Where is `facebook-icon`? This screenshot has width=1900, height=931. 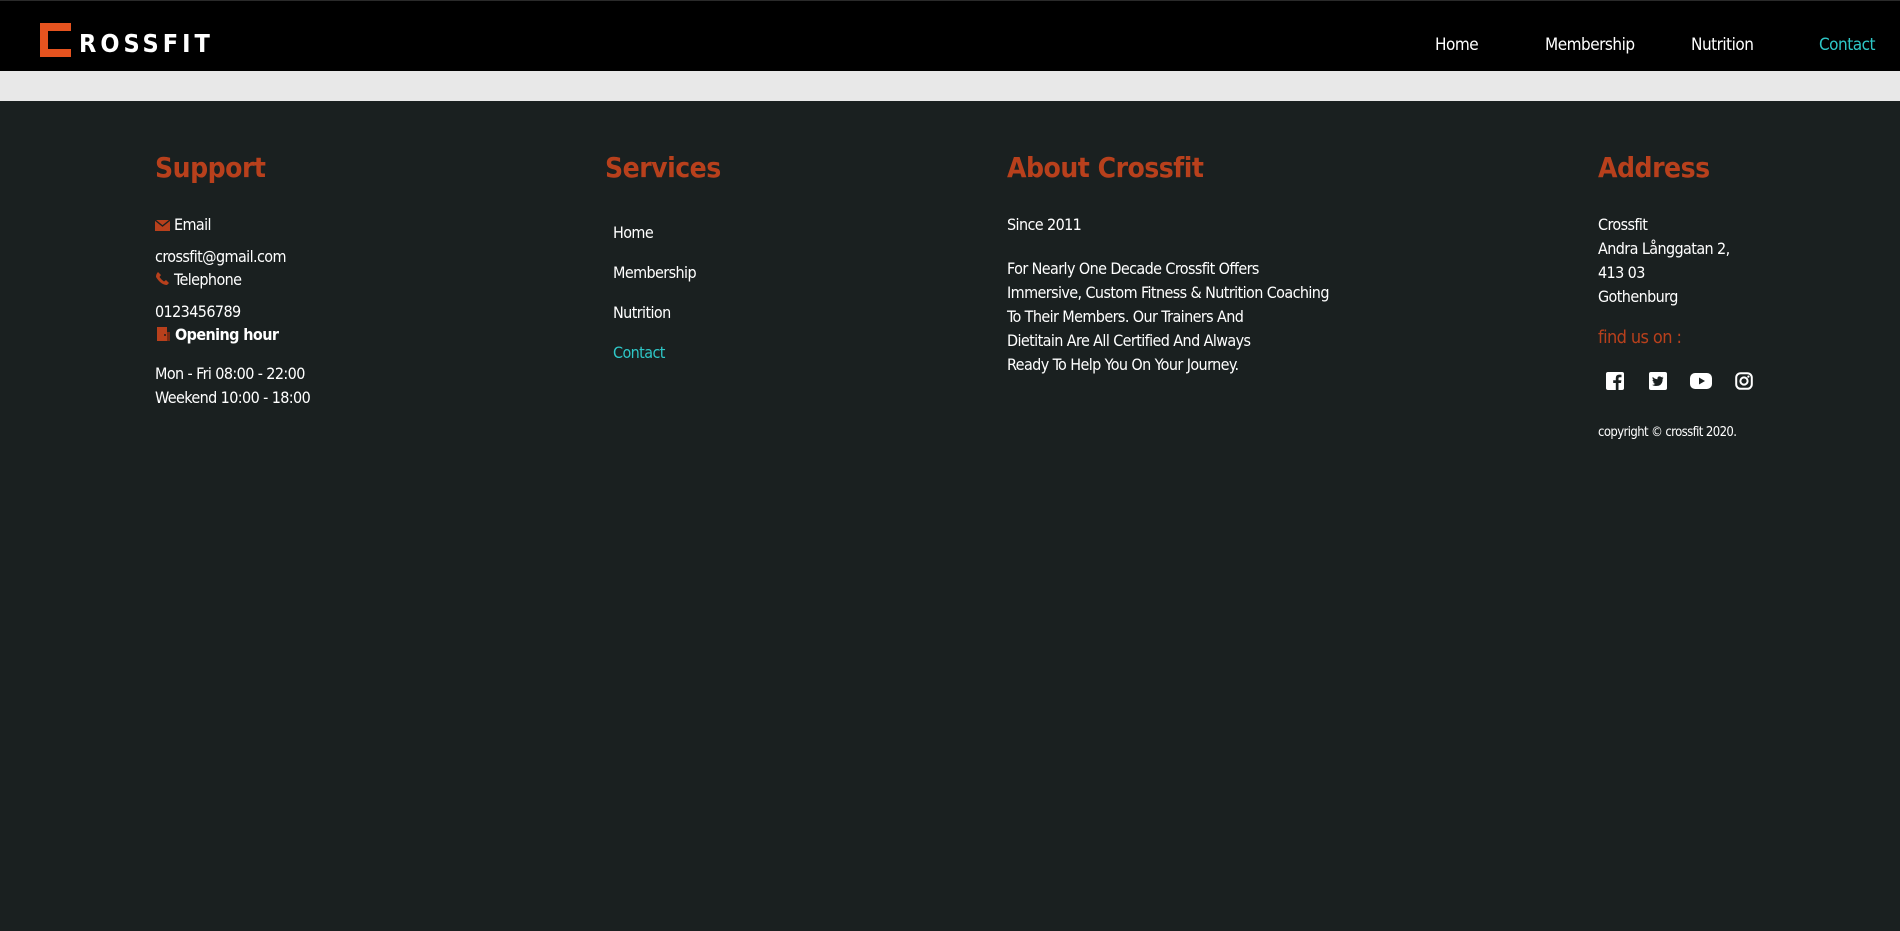
facebook-icon is located at coordinates (1615, 381).